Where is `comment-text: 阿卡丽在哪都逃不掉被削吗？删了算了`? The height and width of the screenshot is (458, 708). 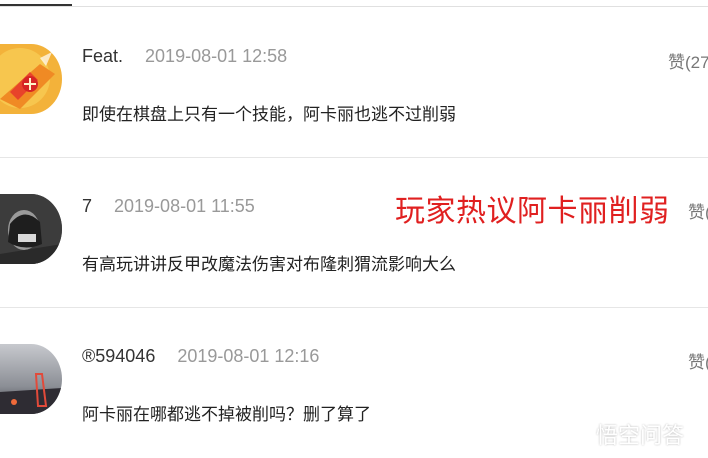
comment-text: 阿卡丽在哪都逃不掉被削吗？删了算了 is located at coordinates (226, 414).